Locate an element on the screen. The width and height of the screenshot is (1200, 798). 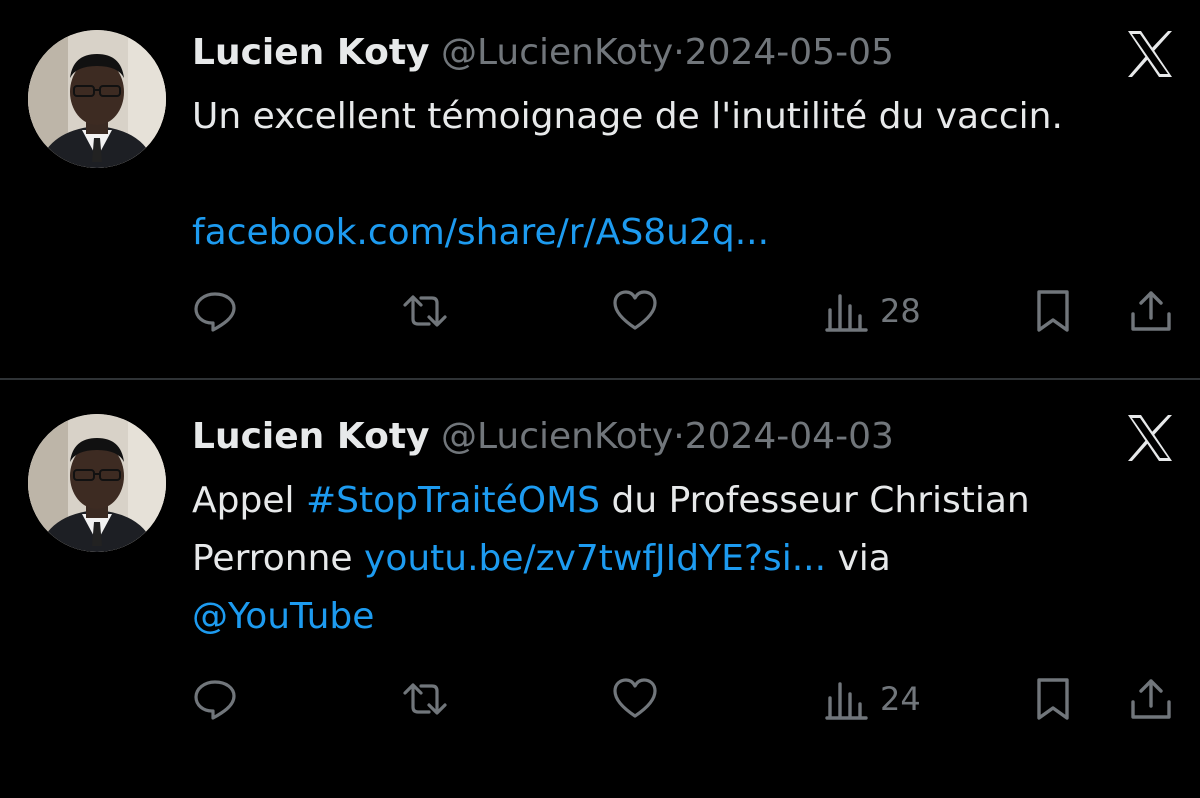
views-count: 24 is located at coordinates (900, 699).